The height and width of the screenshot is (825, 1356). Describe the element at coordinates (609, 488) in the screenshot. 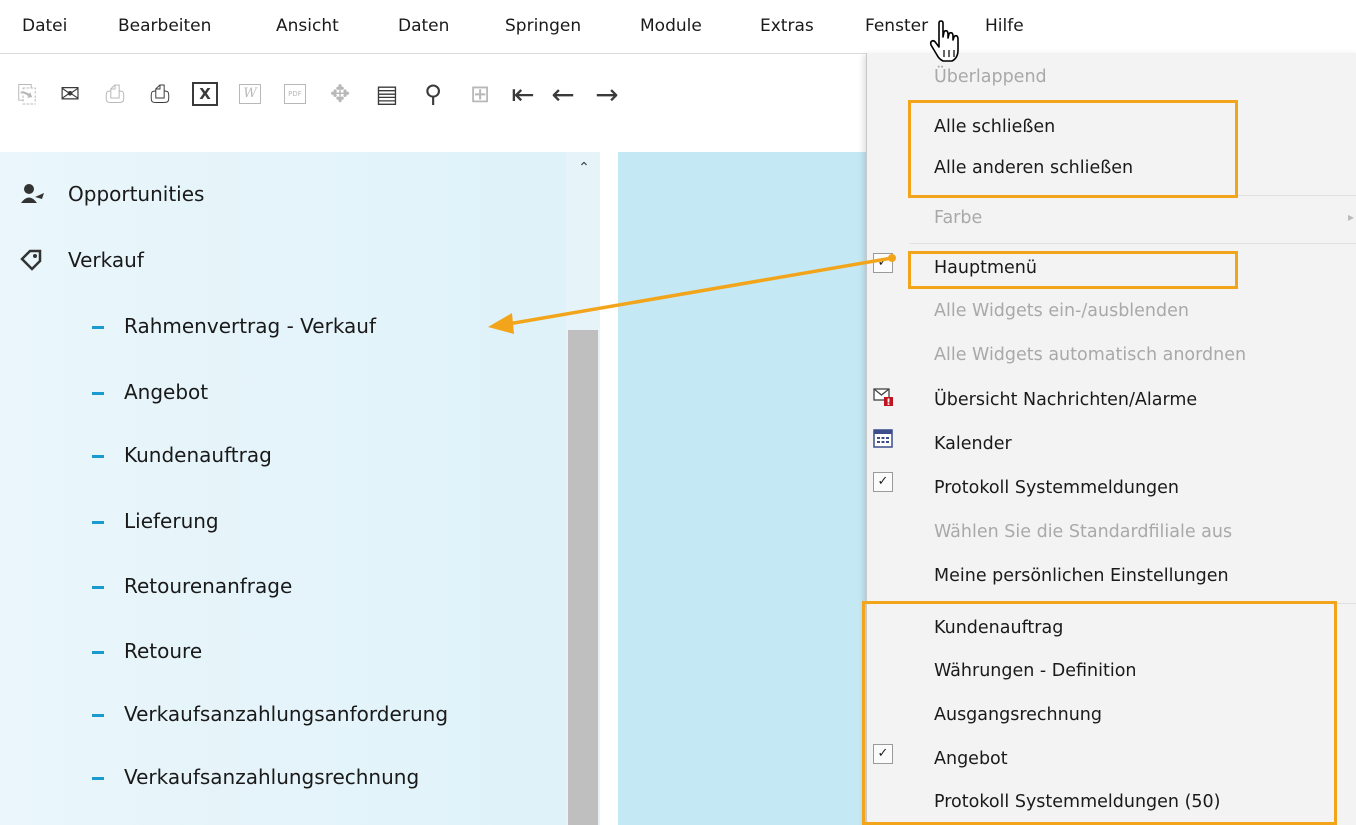

I see `panel-divider` at that location.